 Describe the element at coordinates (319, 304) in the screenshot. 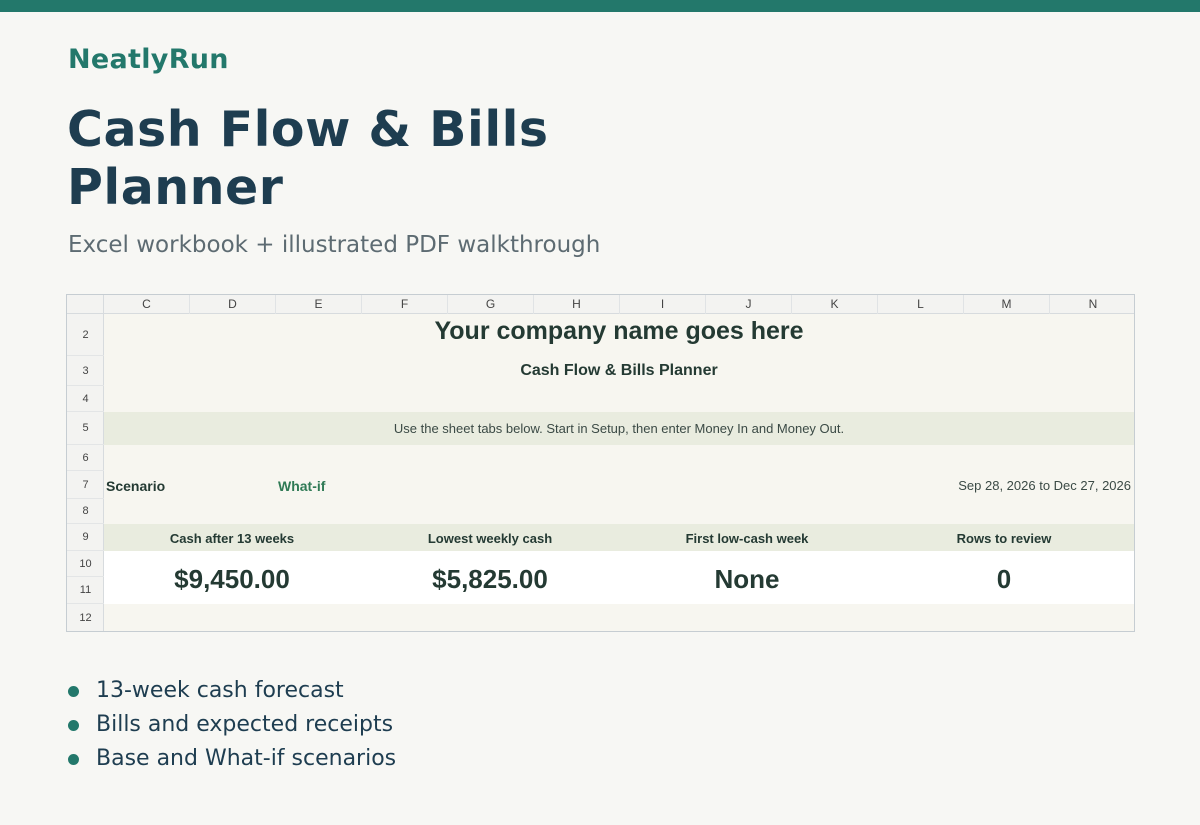

I see `column-header: E` at that location.